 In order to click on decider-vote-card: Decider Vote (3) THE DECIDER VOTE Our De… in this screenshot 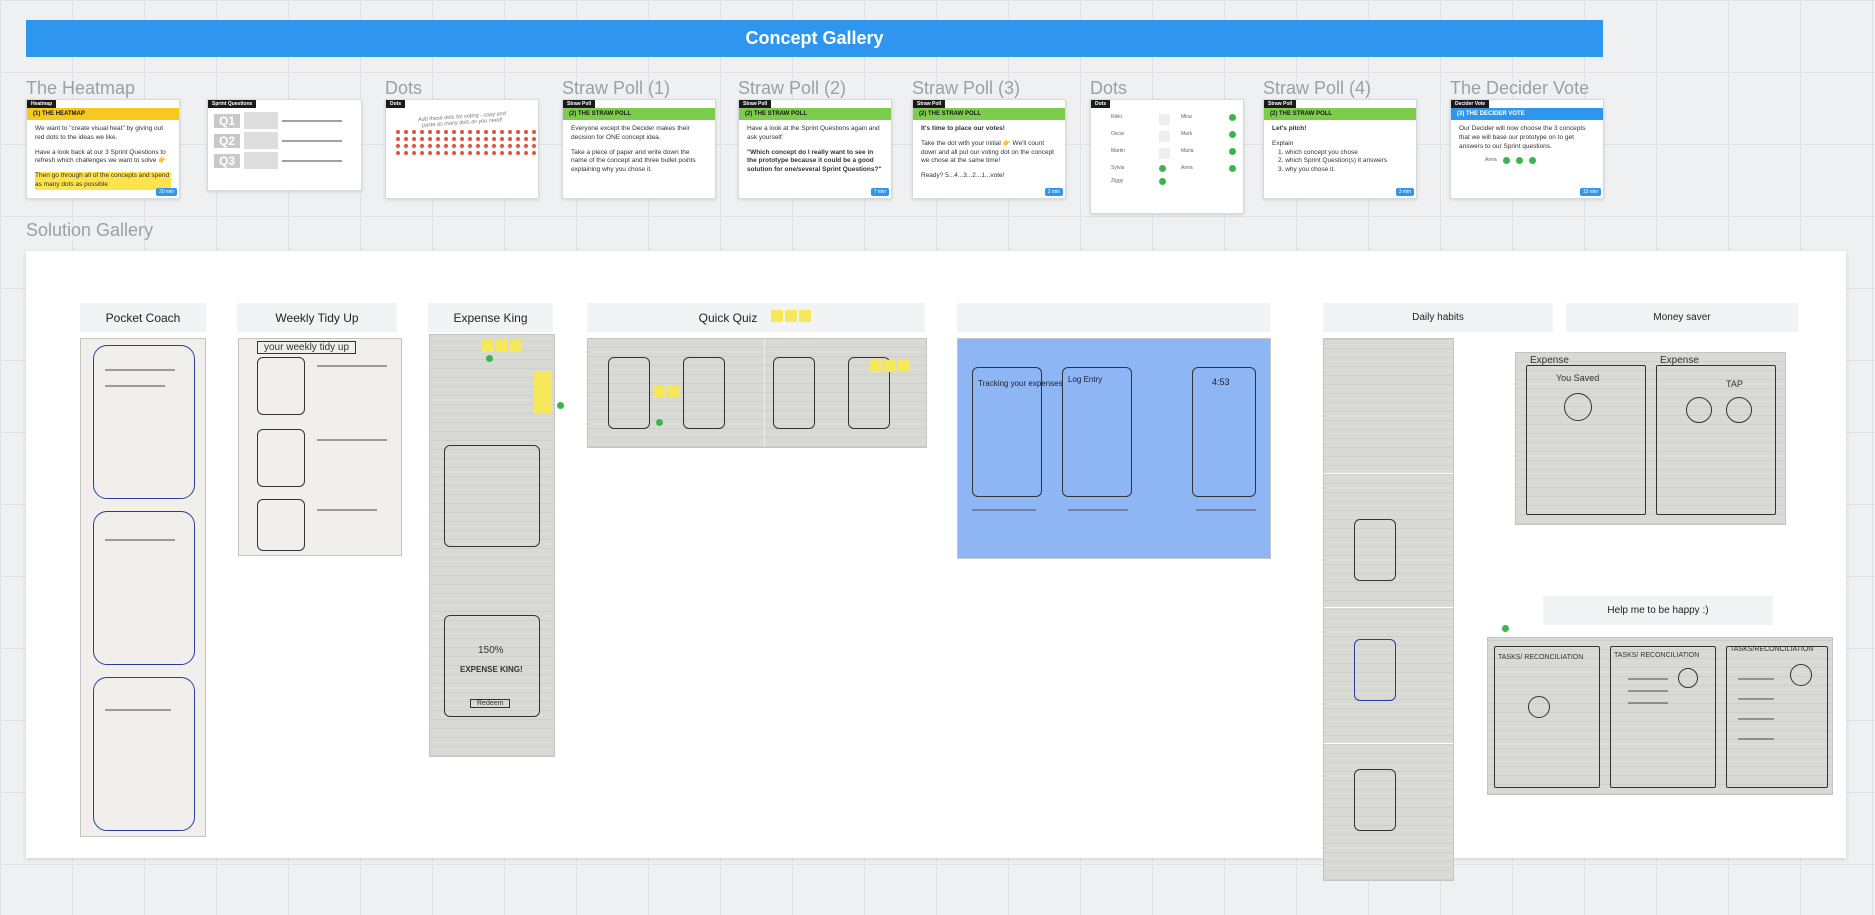, I will do `click(1527, 149)`.